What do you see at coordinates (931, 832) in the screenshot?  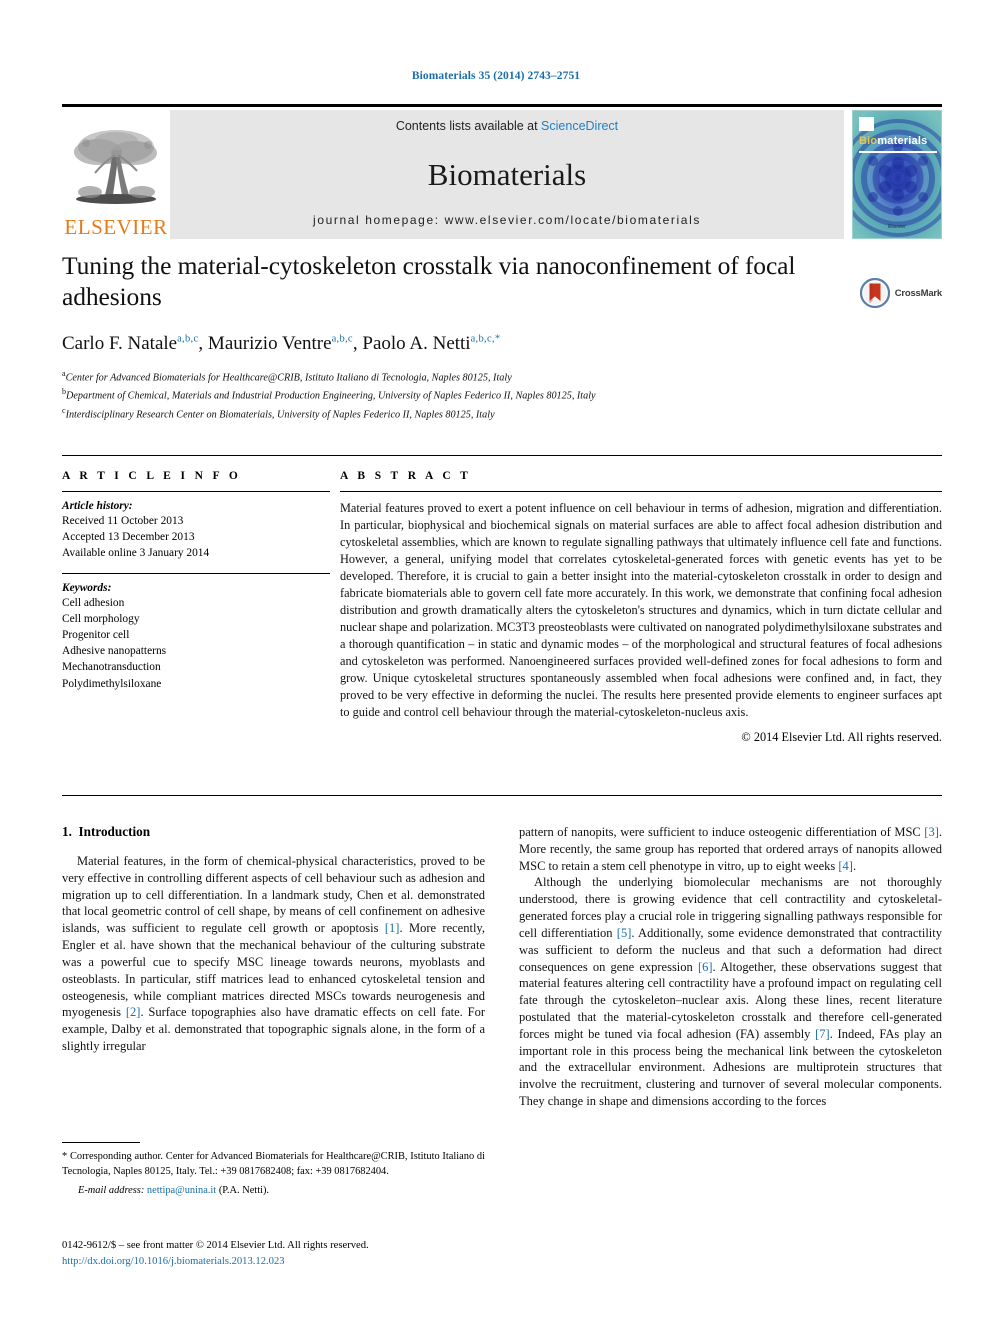 I see `citation-ref-3: [3]` at bounding box center [931, 832].